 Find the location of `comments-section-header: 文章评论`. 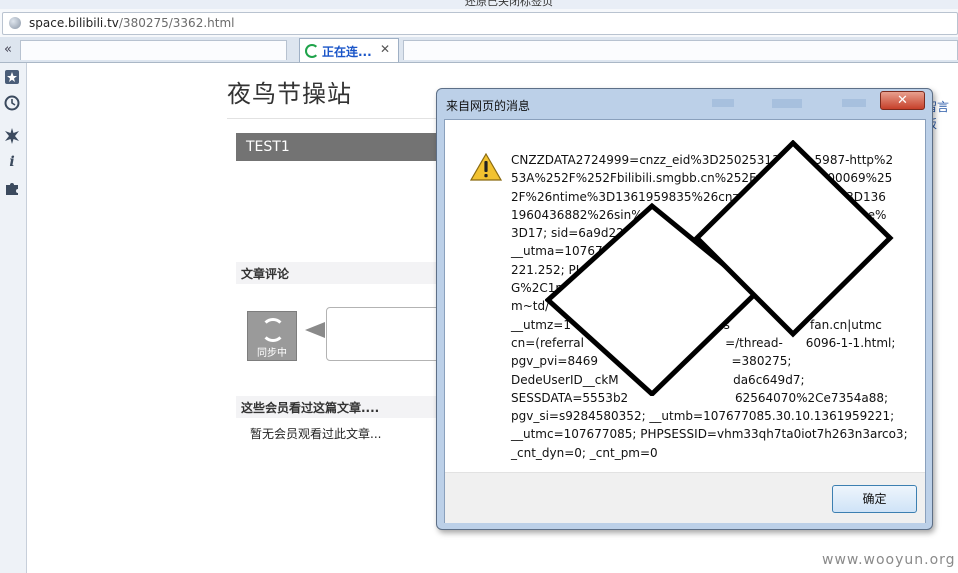

comments-section-header: 文章评论 is located at coordinates (341, 273).